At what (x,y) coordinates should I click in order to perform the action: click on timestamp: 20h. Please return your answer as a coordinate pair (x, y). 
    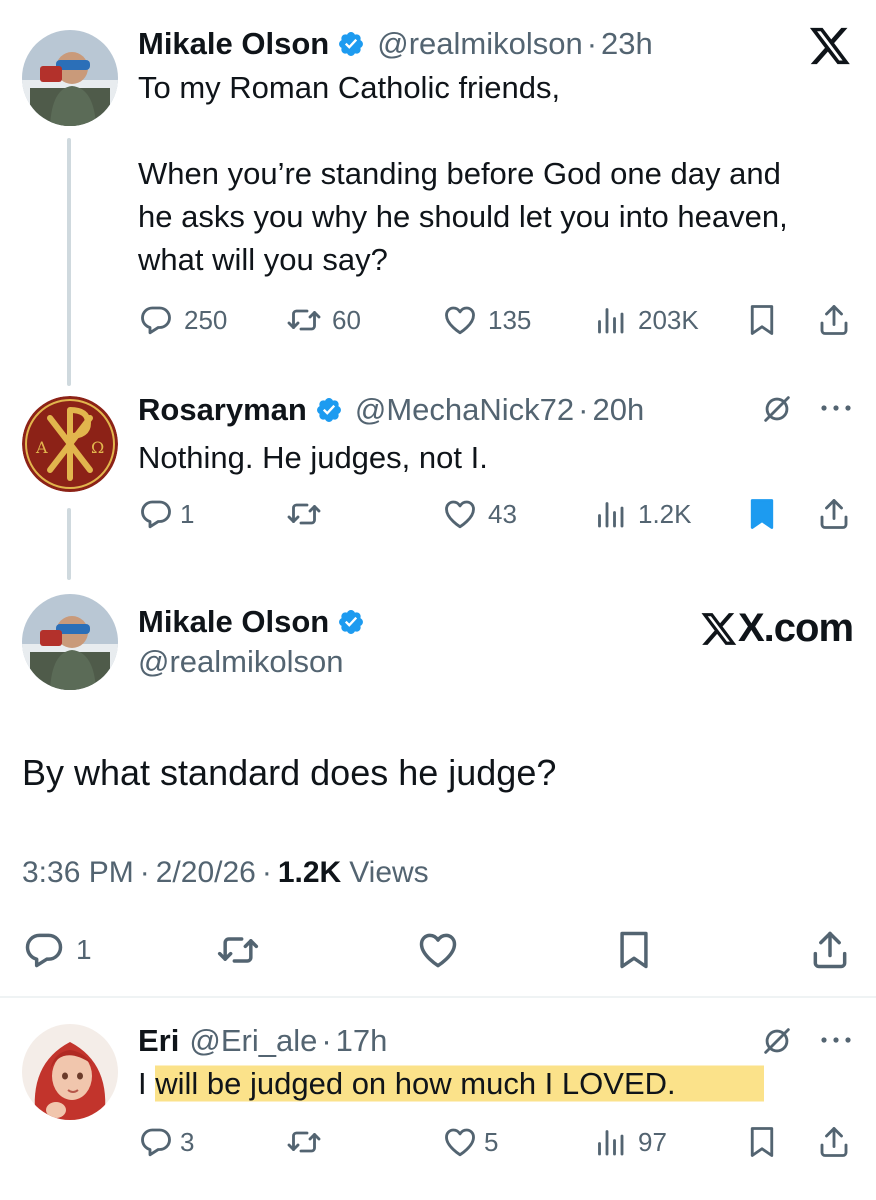
    Looking at the image, I should click on (618, 410).